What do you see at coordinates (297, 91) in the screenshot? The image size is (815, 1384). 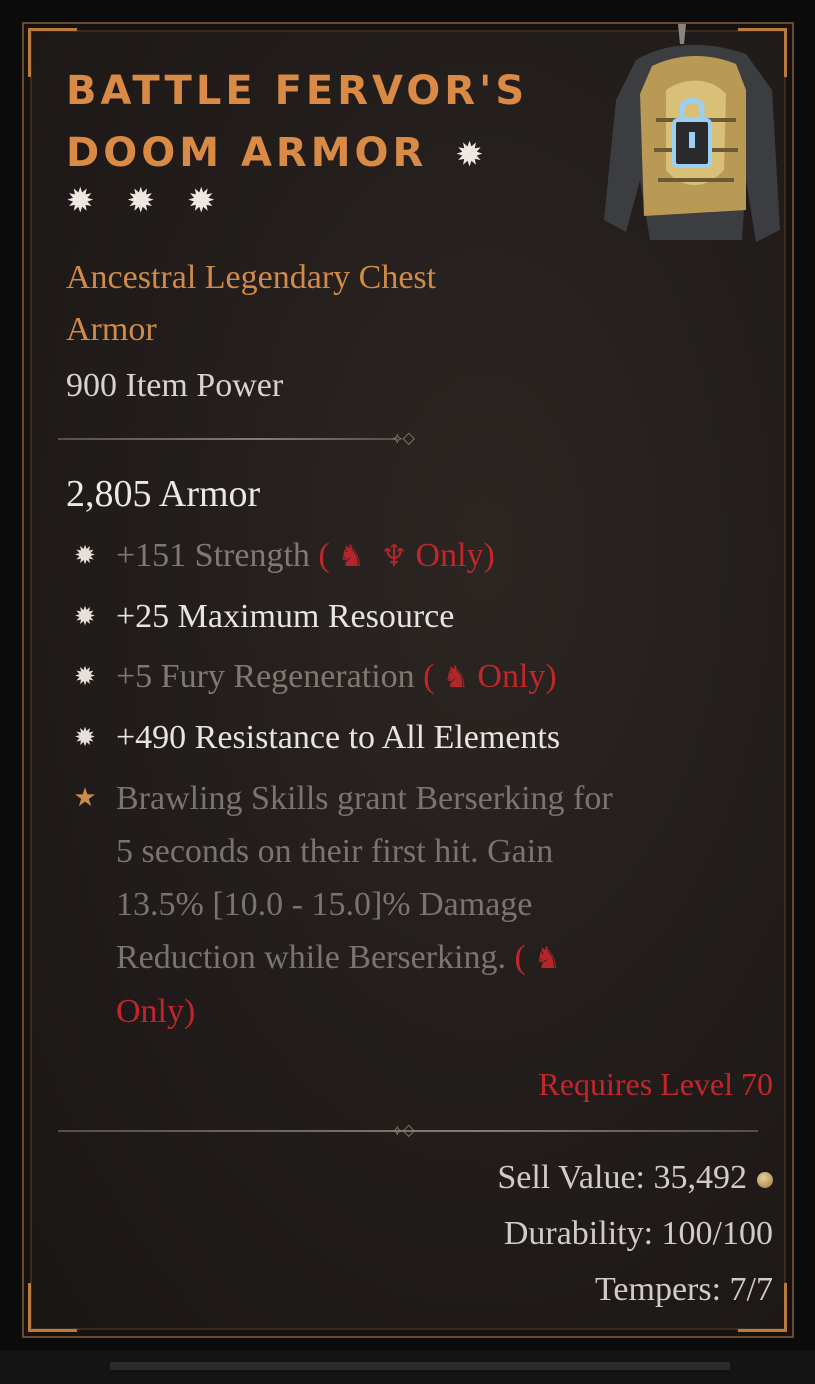 I see `item-name-line1: BATTLE FERVOR'S` at bounding box center [297, 91].